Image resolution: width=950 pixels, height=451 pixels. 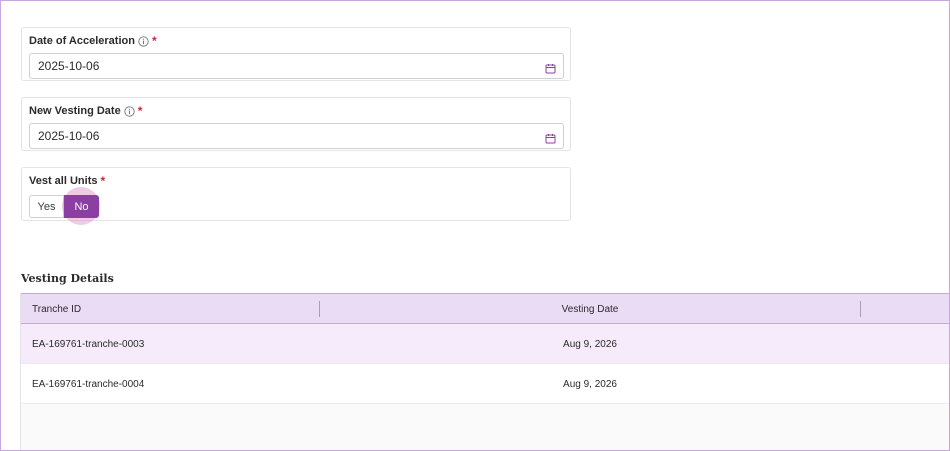 I want to click on new-vesting-date-input, so click(x=296, y=136).